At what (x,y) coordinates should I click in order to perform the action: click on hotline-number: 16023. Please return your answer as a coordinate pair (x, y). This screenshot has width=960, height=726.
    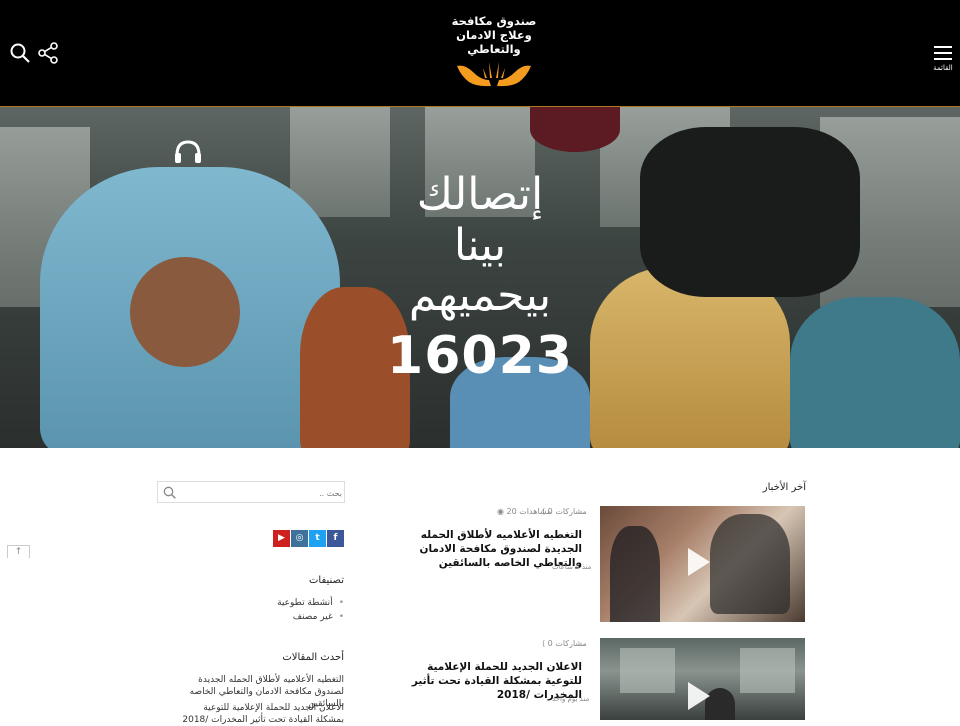
    Looking at the image, I should click on (480, 356).